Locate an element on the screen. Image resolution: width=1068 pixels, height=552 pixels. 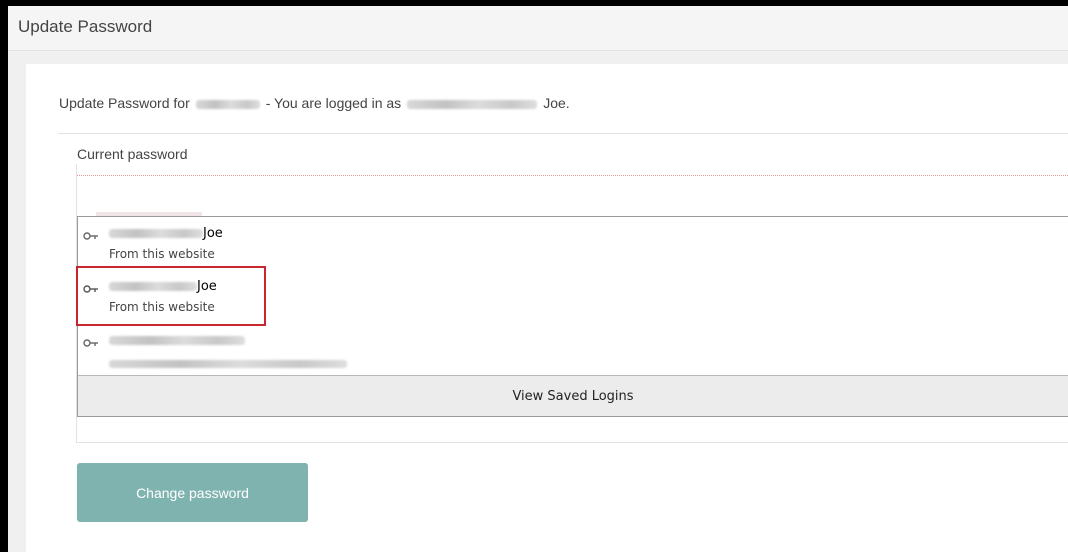
redacted-source is located at coordinates (228, 363).